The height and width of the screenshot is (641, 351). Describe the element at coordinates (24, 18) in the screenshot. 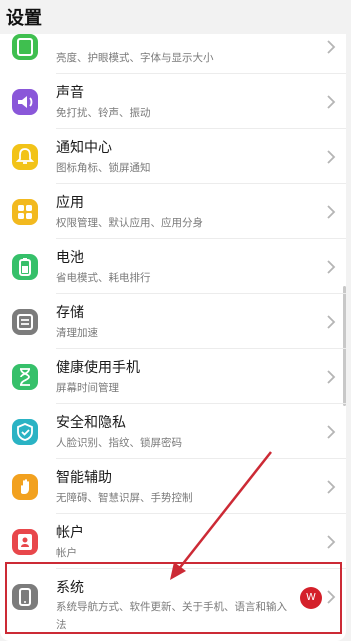

I see `page-title: 设置` at that location.